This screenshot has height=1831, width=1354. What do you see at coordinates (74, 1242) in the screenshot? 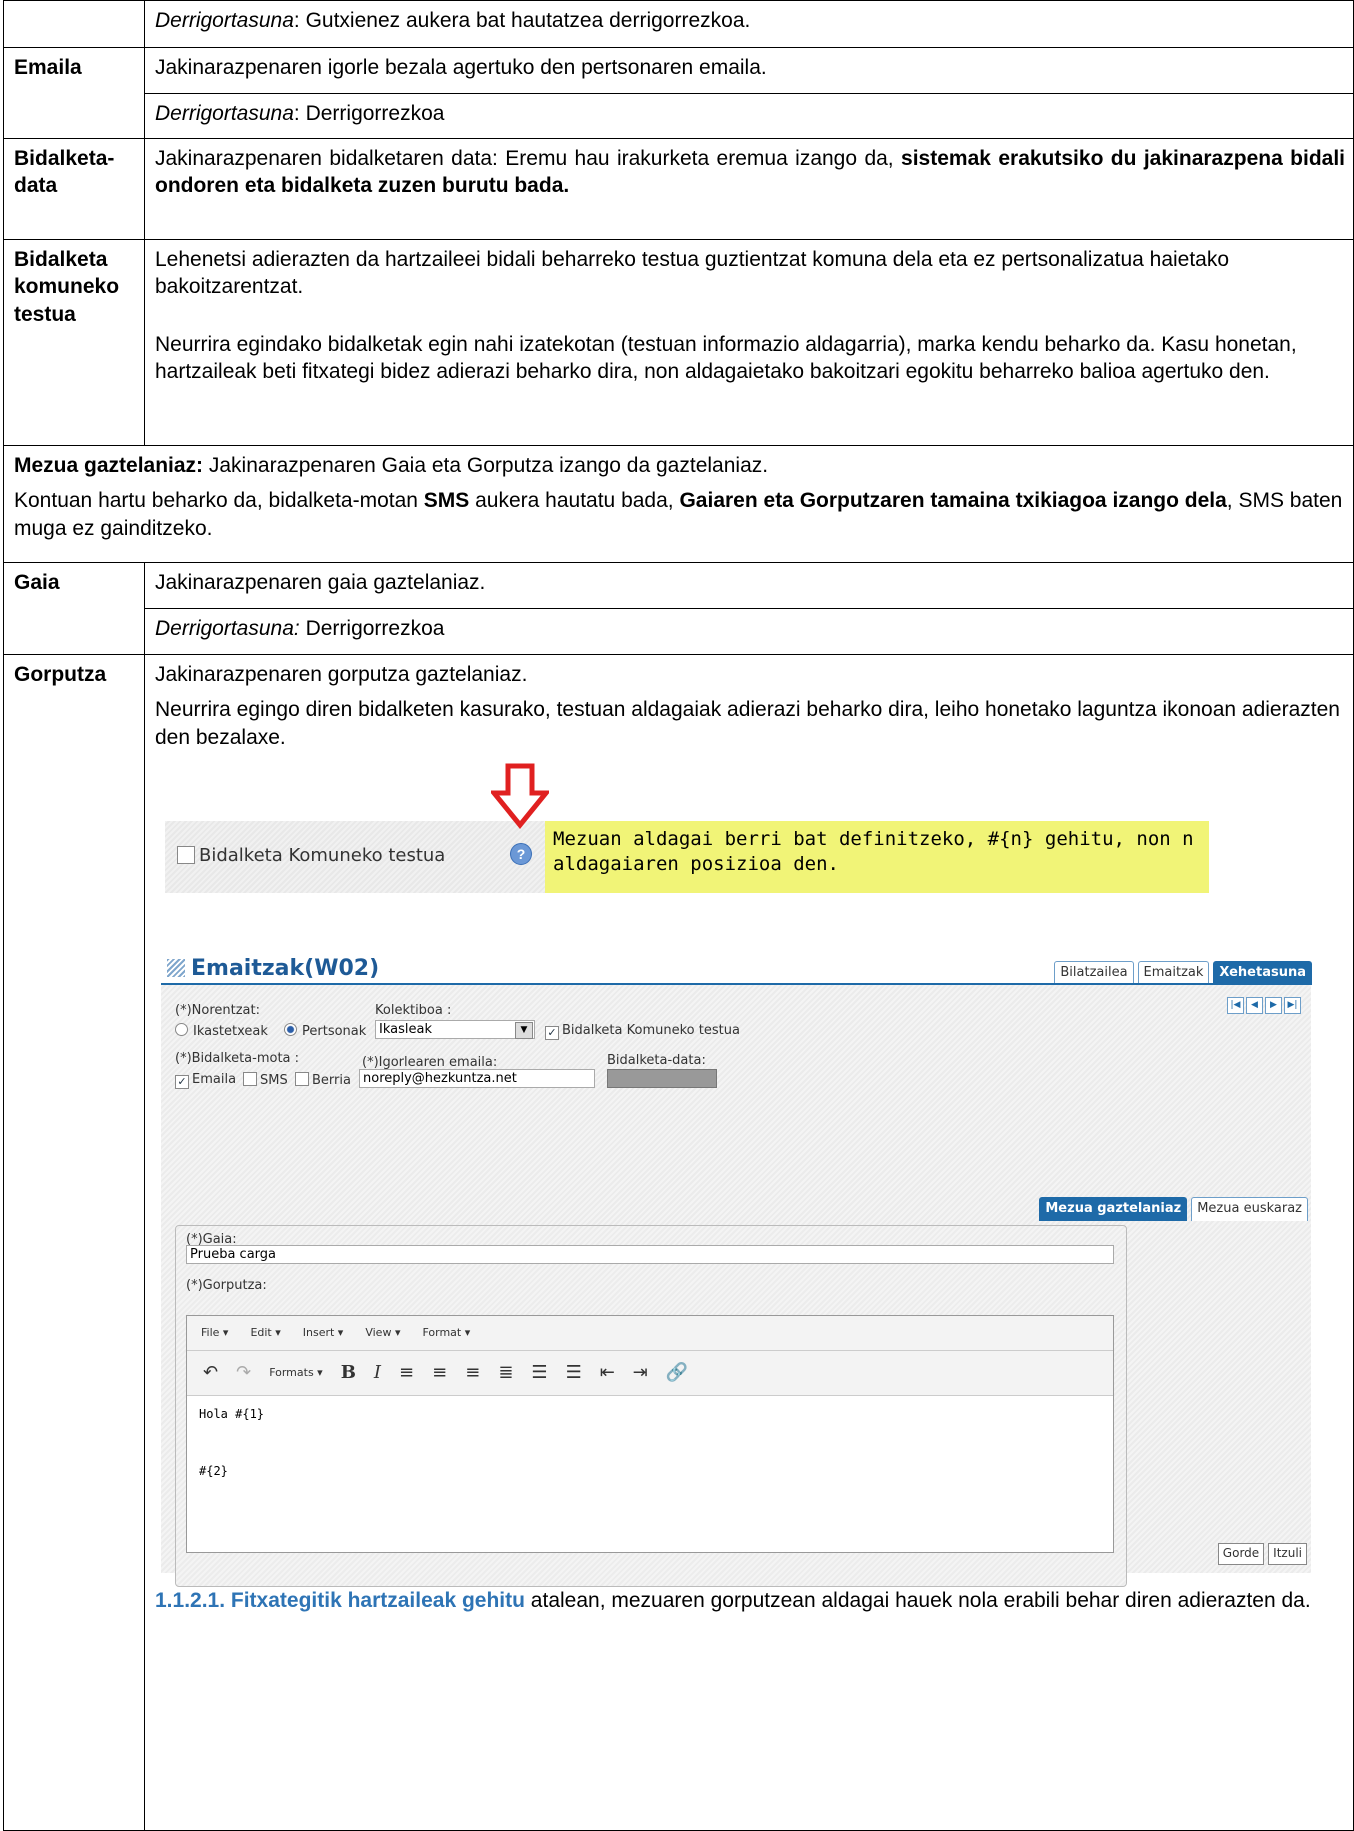
I see `row-label-gorputza: Gorputza` at bounding box center [74, 1242].